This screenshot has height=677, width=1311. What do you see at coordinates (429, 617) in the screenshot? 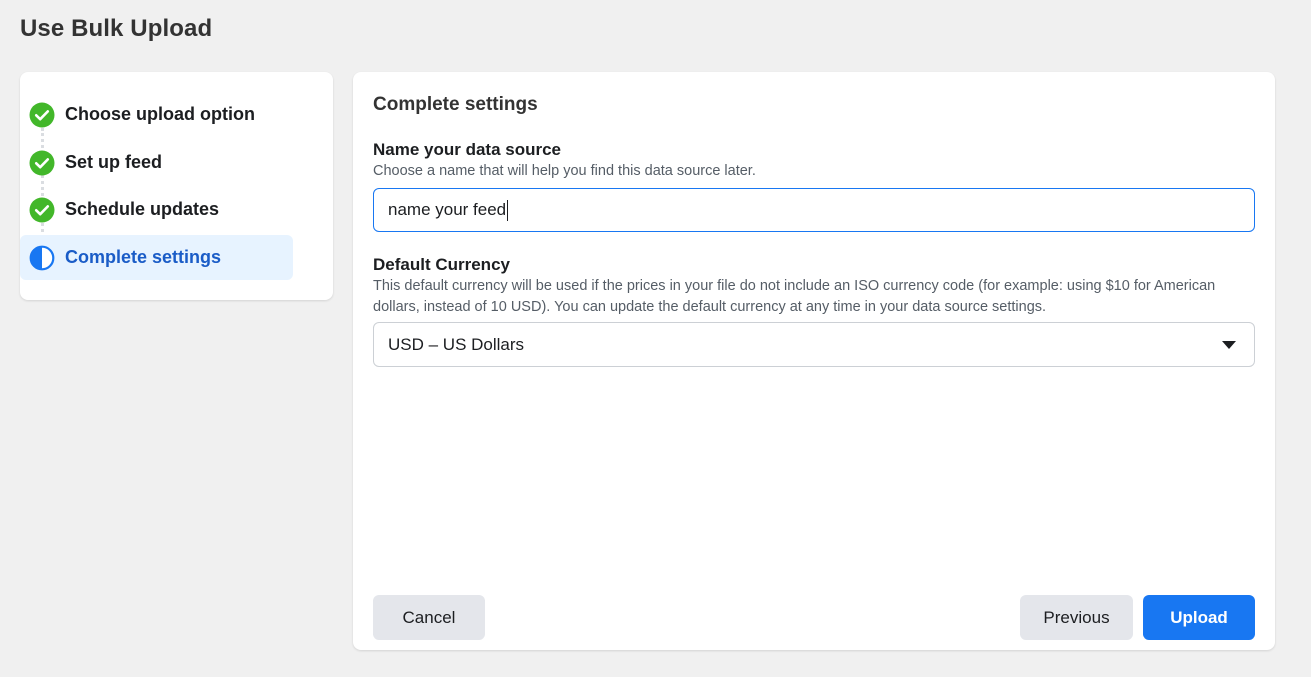
I see `cancel-button: Cancel` at bounding box center [429, 617].